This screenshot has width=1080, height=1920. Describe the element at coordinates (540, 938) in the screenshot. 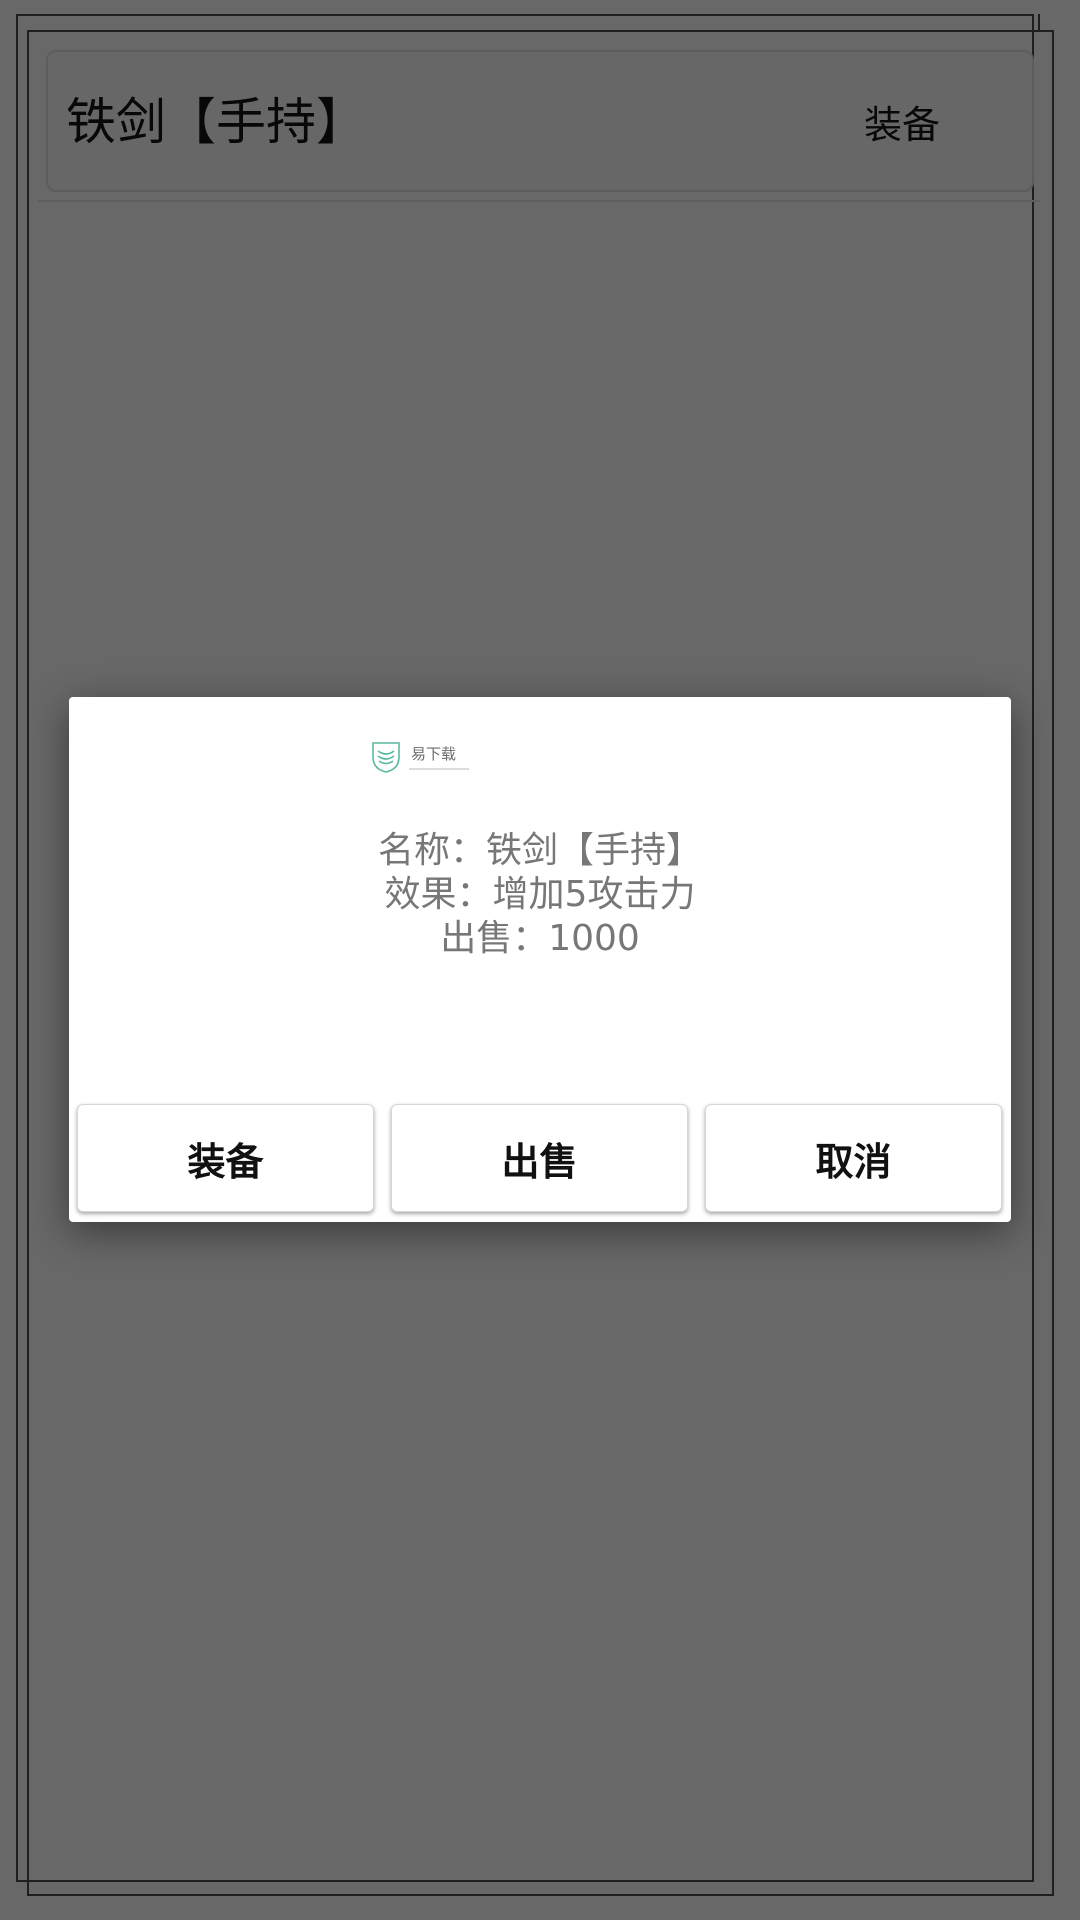

I see `item-price-line: 出售：1000` at that location.